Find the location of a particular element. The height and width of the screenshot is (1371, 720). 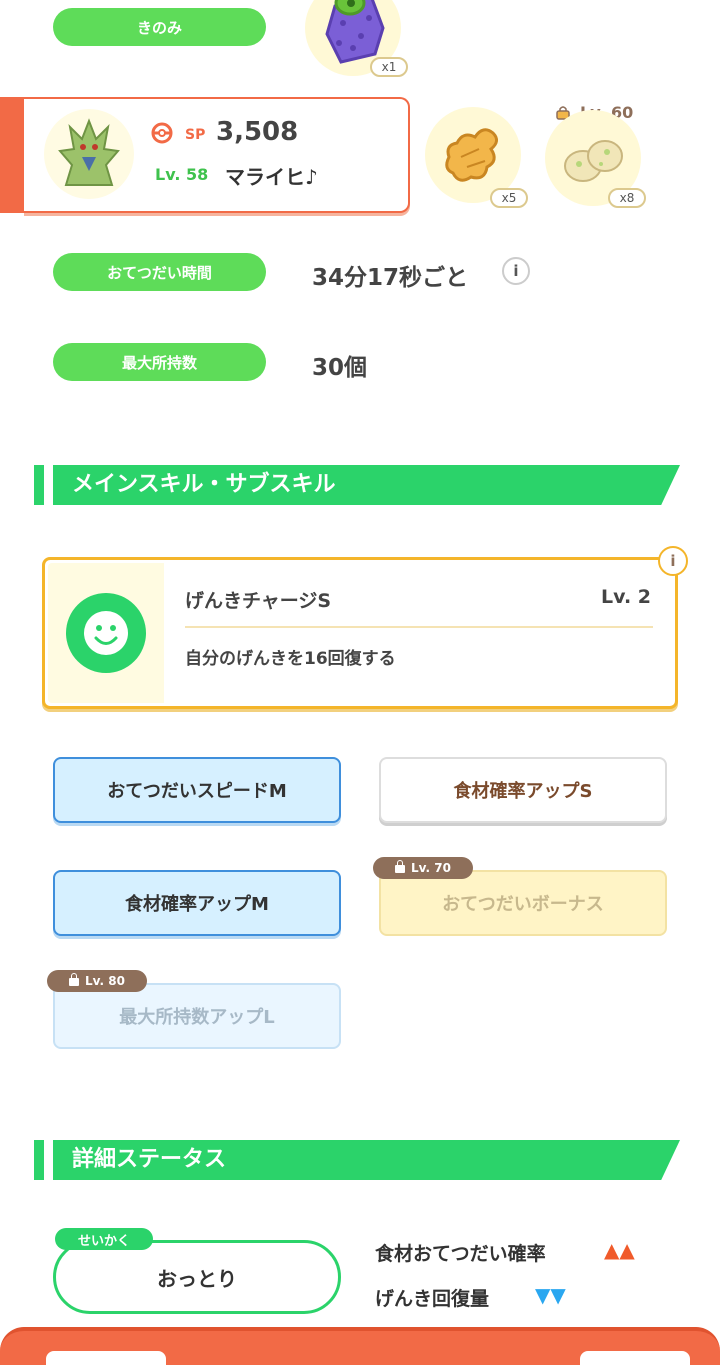

nature-tag: せいかく is located at coordinates (104, 1239).